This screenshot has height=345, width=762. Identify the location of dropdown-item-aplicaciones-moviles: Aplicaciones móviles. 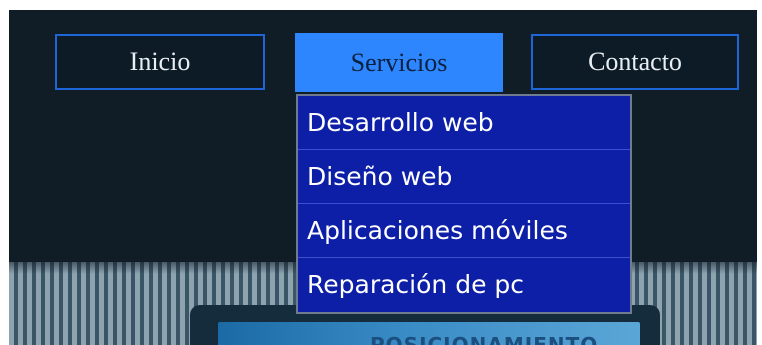
(464, 231).